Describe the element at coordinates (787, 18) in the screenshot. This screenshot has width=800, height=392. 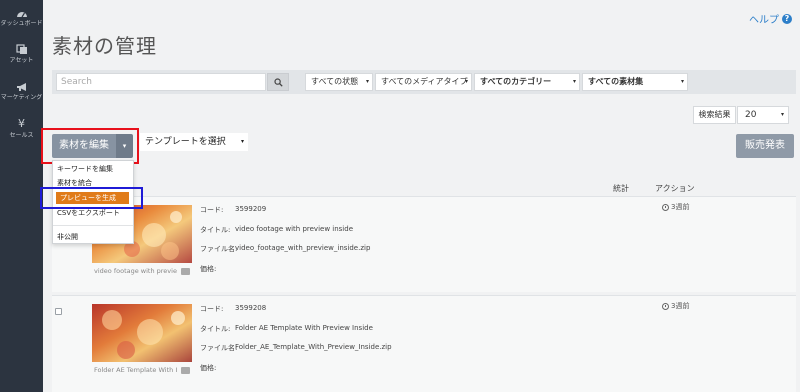
I see `question-icon: ?` at that location.